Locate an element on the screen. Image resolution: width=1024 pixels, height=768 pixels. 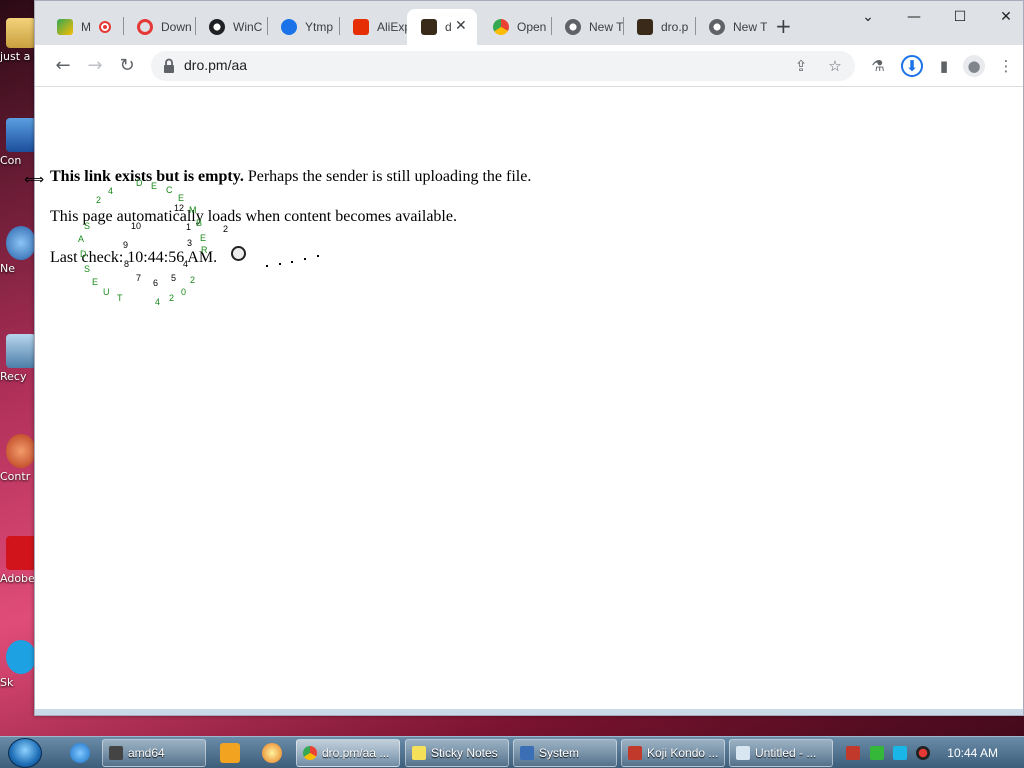
browser-toolbar: ← → ↻ dro.pm/aa ⇪ ☆ ⚗ ⬇ ▮ ● ⋮ is located at coordinates (529, 66).